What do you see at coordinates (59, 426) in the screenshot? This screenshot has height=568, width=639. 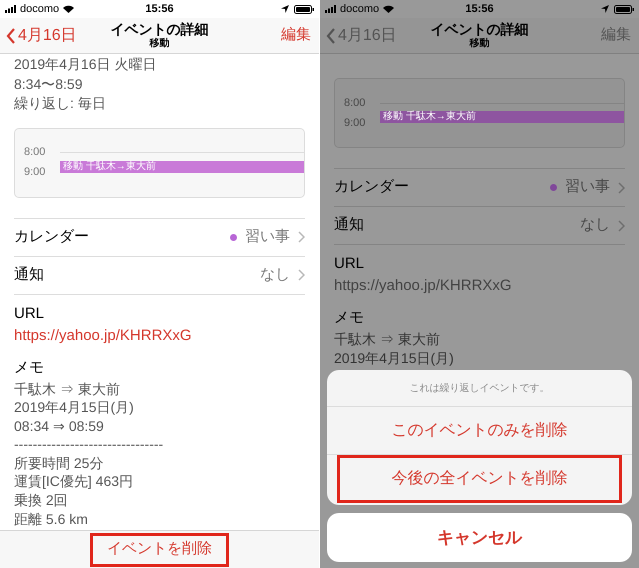 I see `memo-text: 08:34 ⇒ 08:59` at bounding box center [59, 426].